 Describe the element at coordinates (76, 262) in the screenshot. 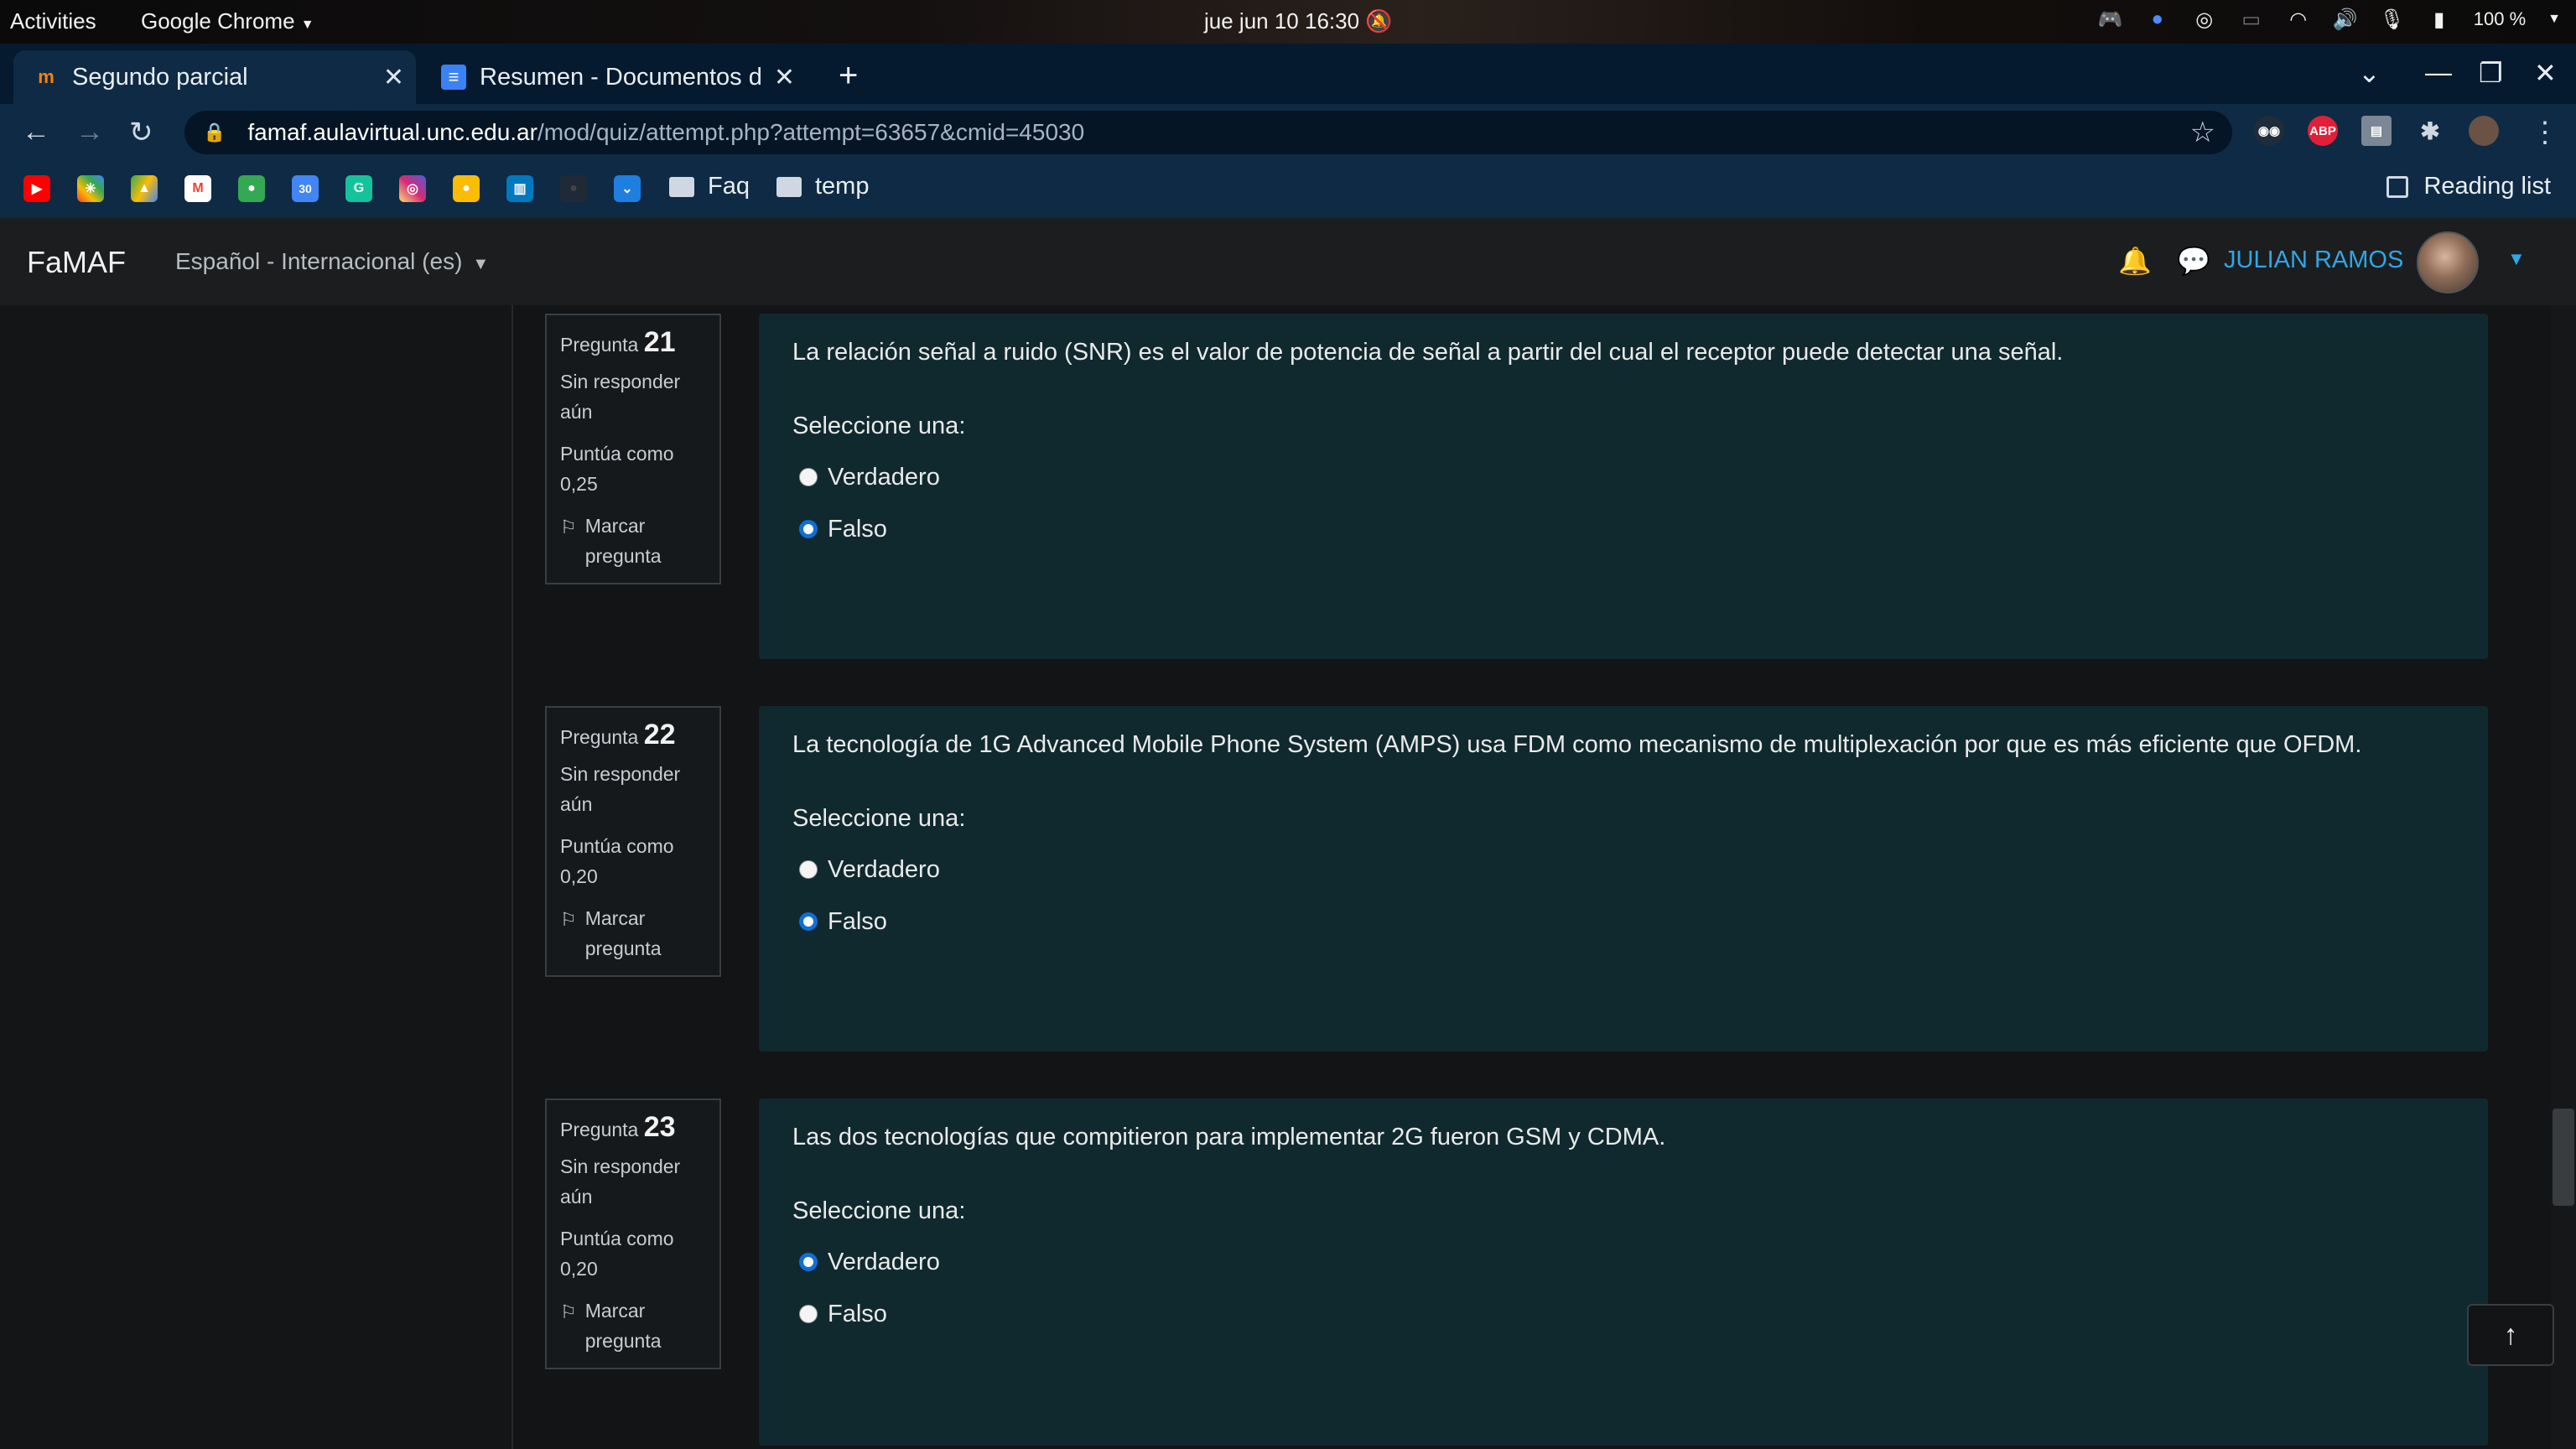

I see `site-brand: FaMAF` at that location.